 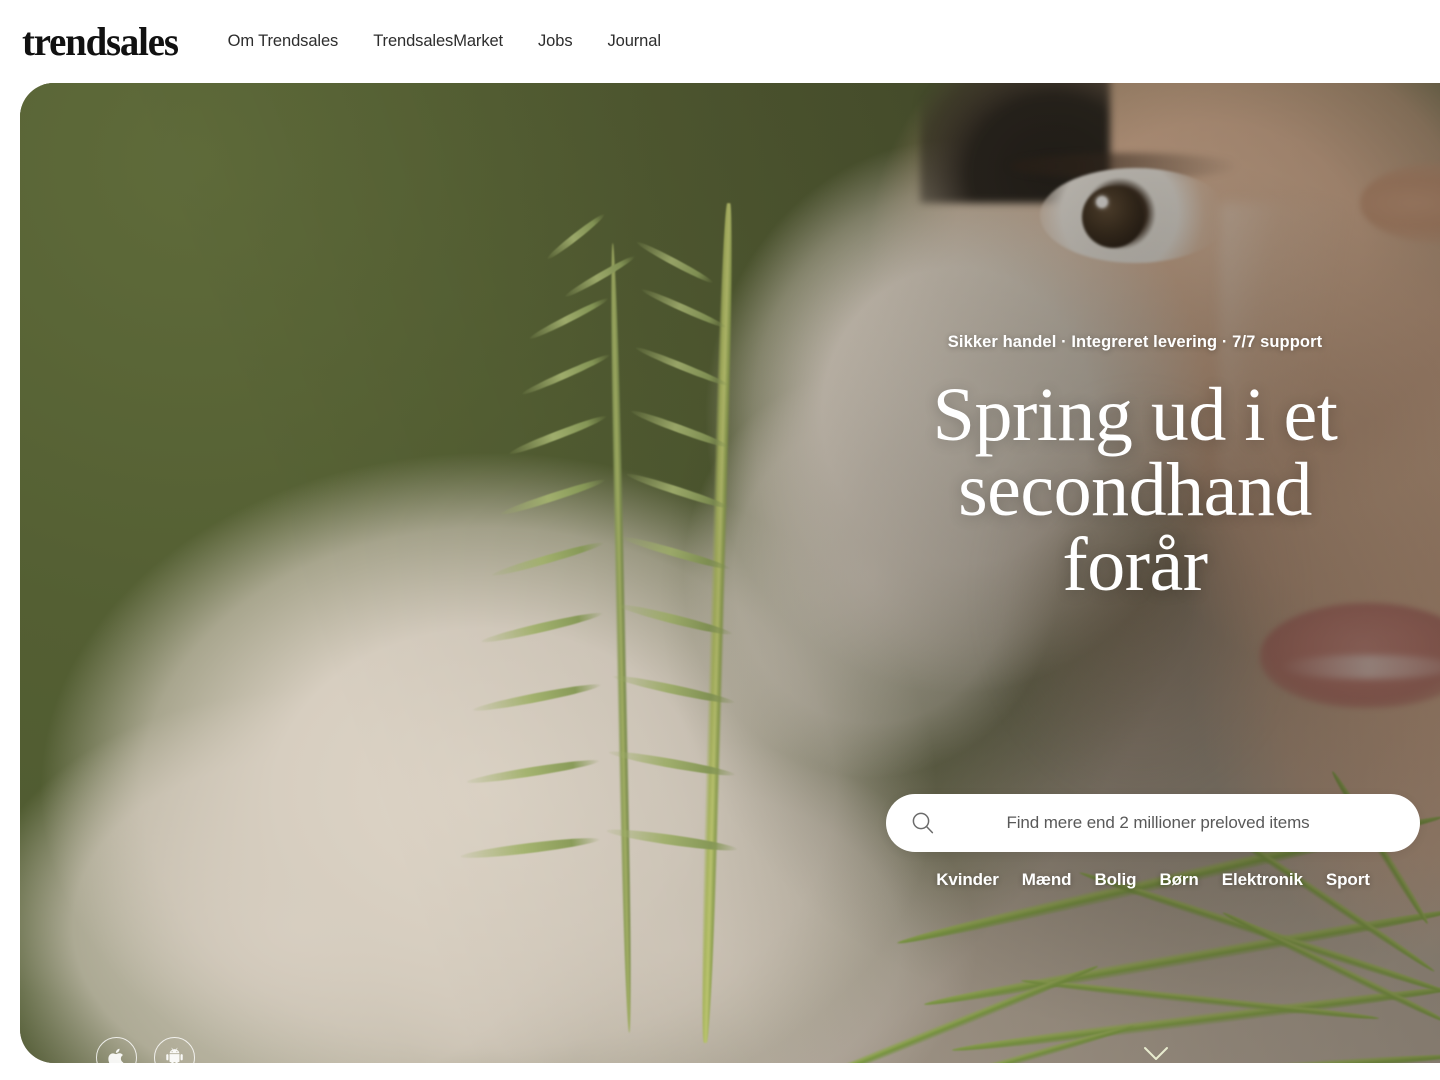 What do you see at coordinates (1115, 880) in the screenshot?
I see `category-link-bolig: Bolig` at bounding box center [1115, 880].